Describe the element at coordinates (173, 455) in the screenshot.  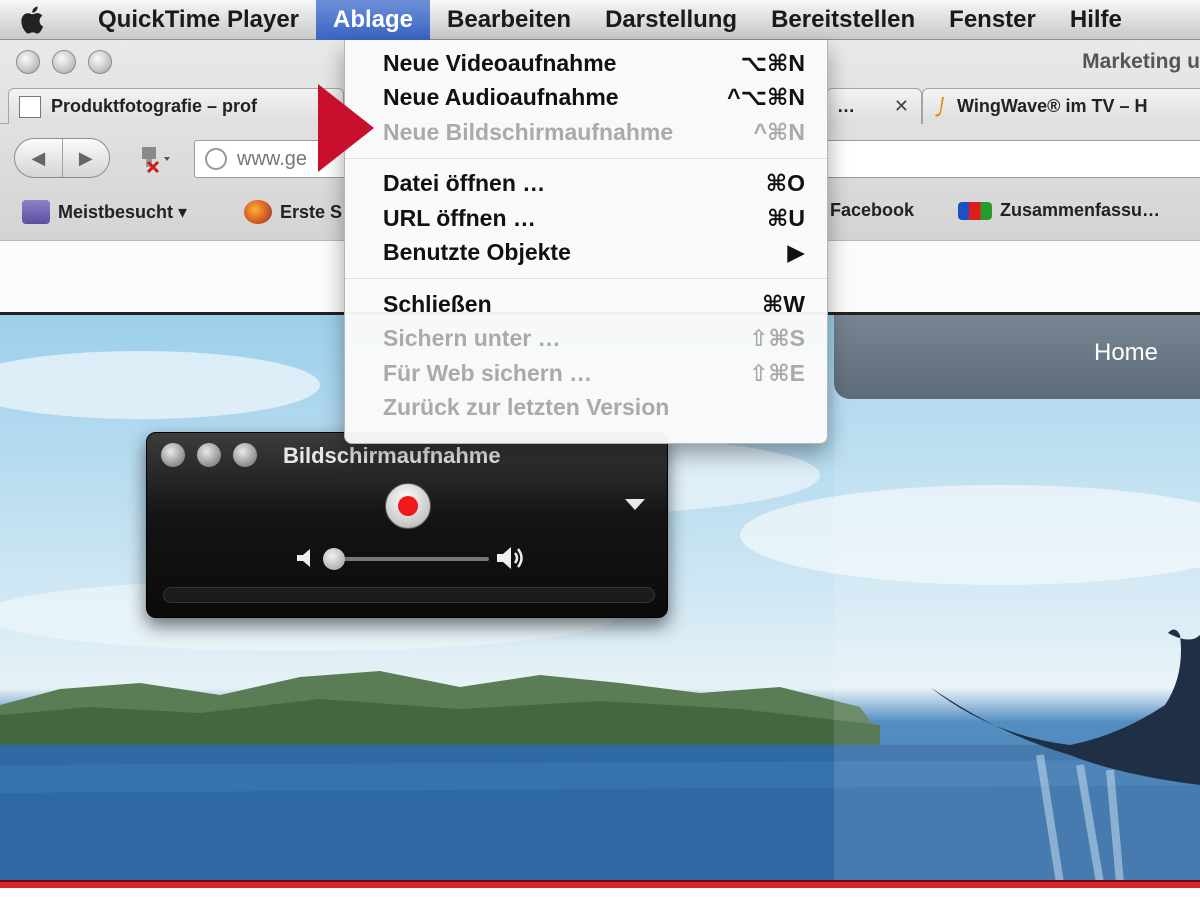
I see `recorder-close-button` at that location.